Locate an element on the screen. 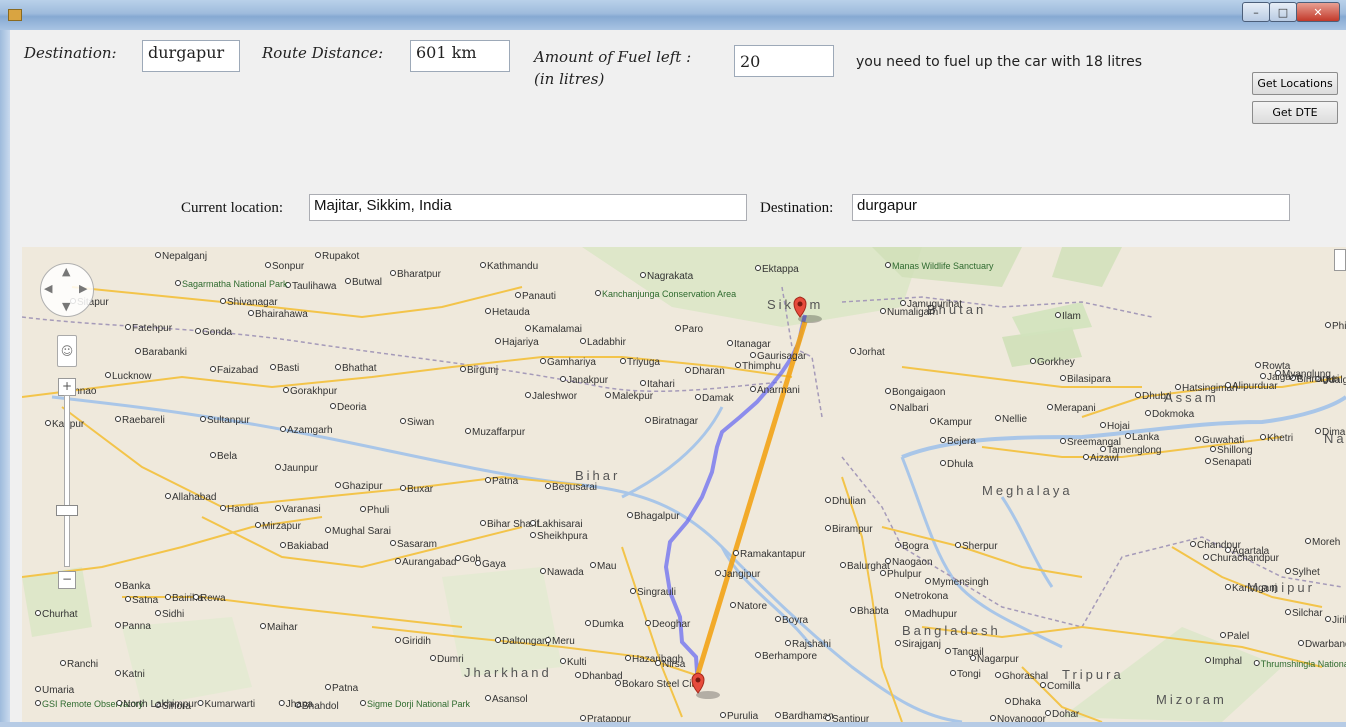 This screenshot has width=1346, height=727. map-city-label: Bilasipara is located at coordinates (1089, 379).